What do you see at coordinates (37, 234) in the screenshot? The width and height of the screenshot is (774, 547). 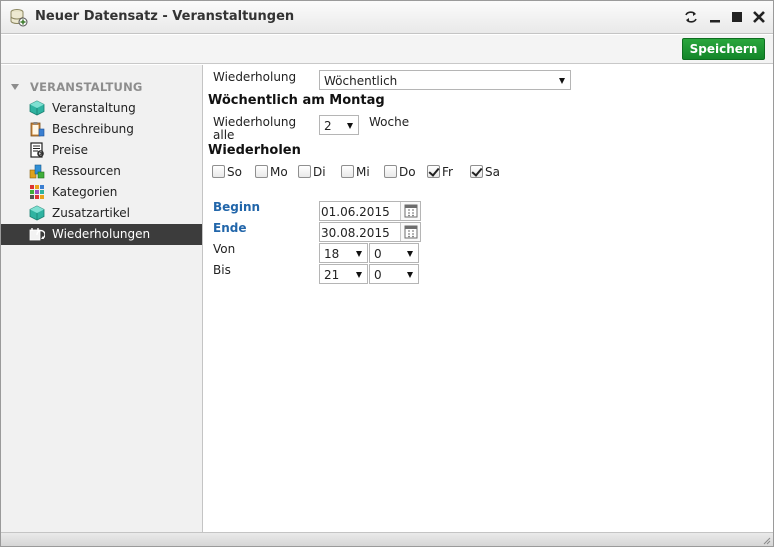 I see `calendar-repeat-icon` at bounding box center [37, 234].